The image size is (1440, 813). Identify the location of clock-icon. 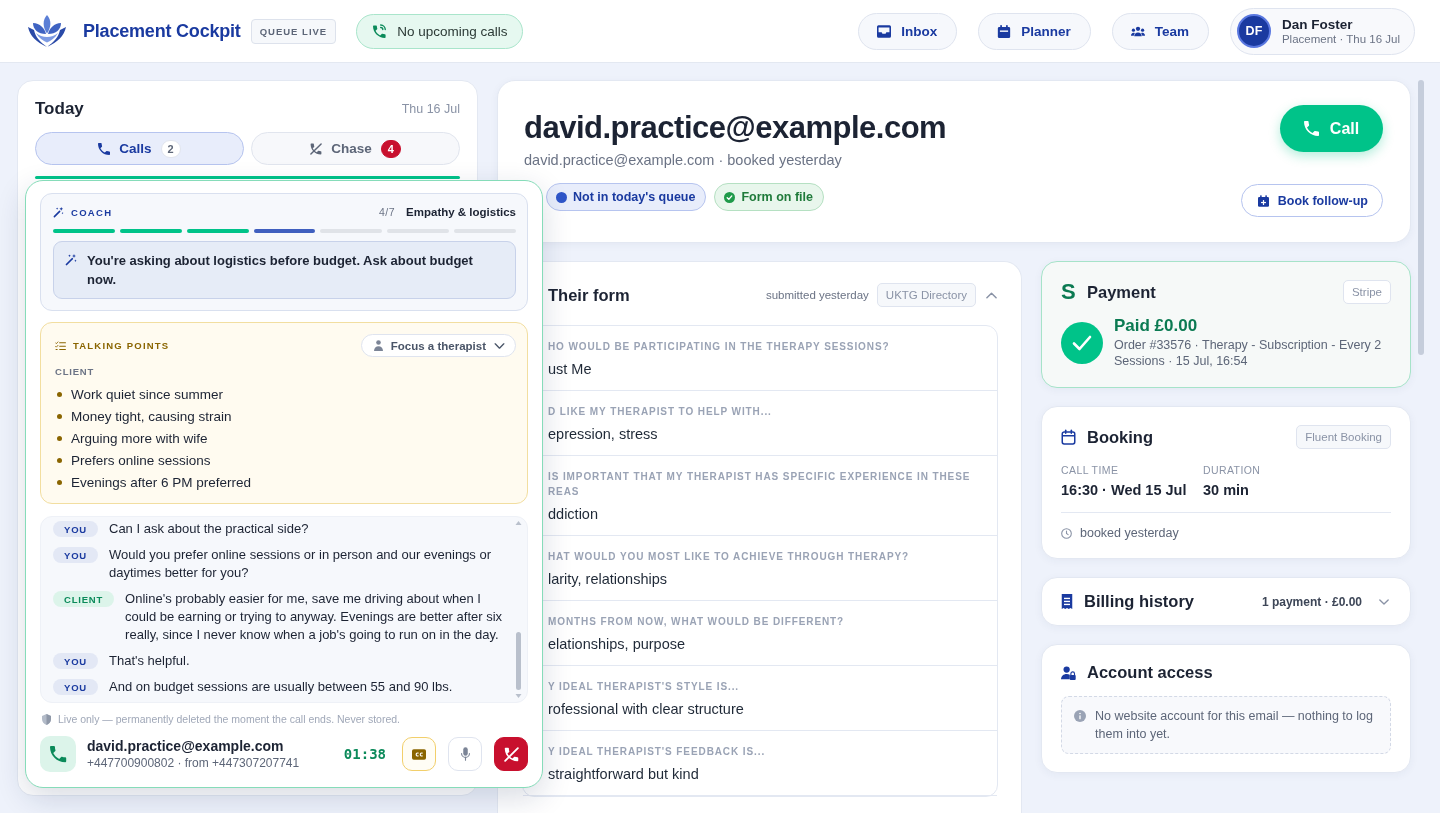
(1066, 533).